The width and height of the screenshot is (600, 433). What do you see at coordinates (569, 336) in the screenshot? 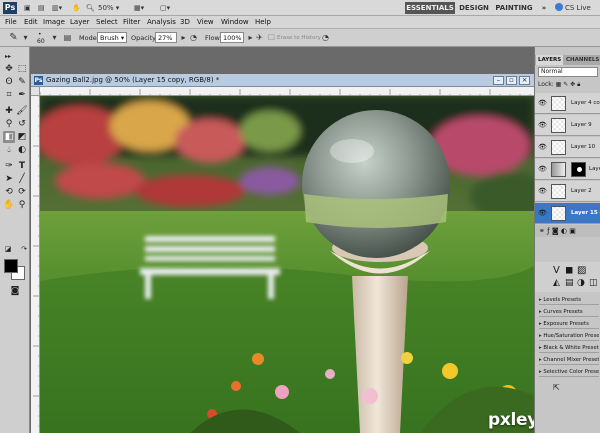
I see `preset-item: Hue/Saturation Presets` at bounding box center [569, 336].